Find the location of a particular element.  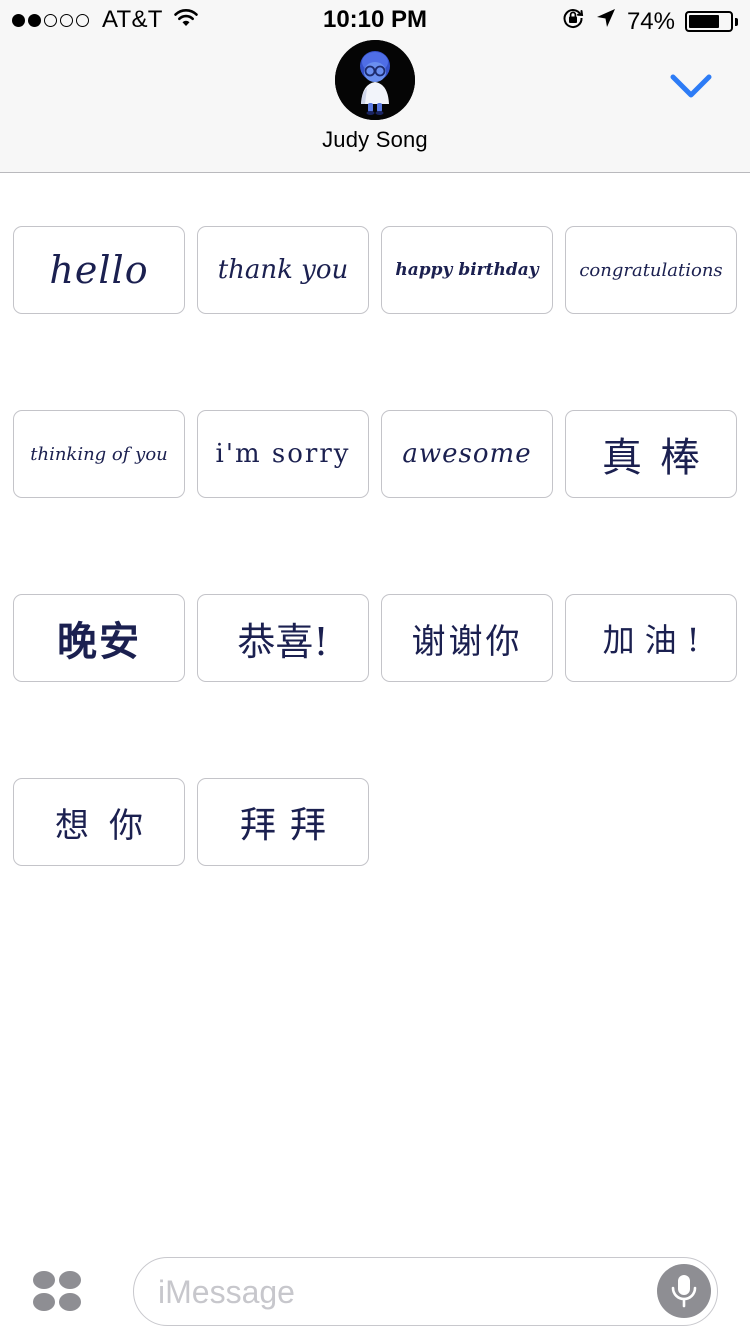

sticker-label: happy birthday is located at coordinates (467, 270).